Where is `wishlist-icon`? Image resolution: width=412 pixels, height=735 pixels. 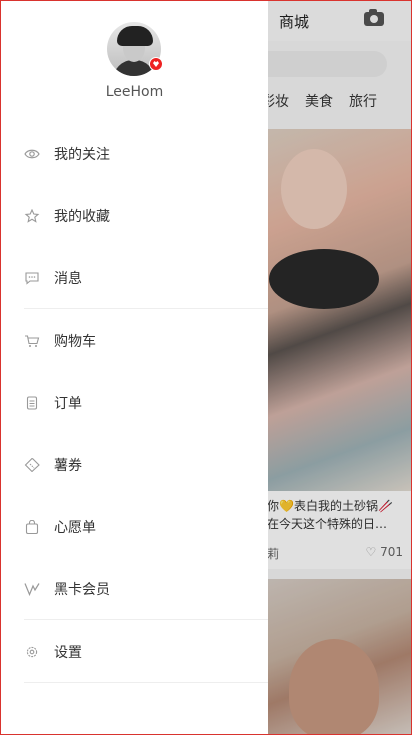 wishlist-icon is located at coordinates (32, 527).